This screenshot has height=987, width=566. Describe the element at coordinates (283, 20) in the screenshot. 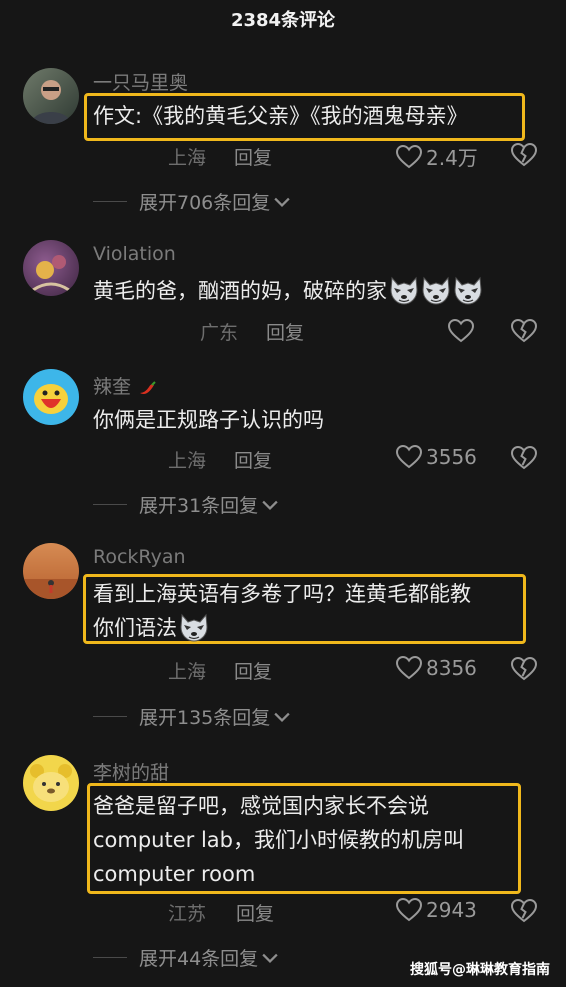

I see `comment-count-title: 2384条评论` at that location.